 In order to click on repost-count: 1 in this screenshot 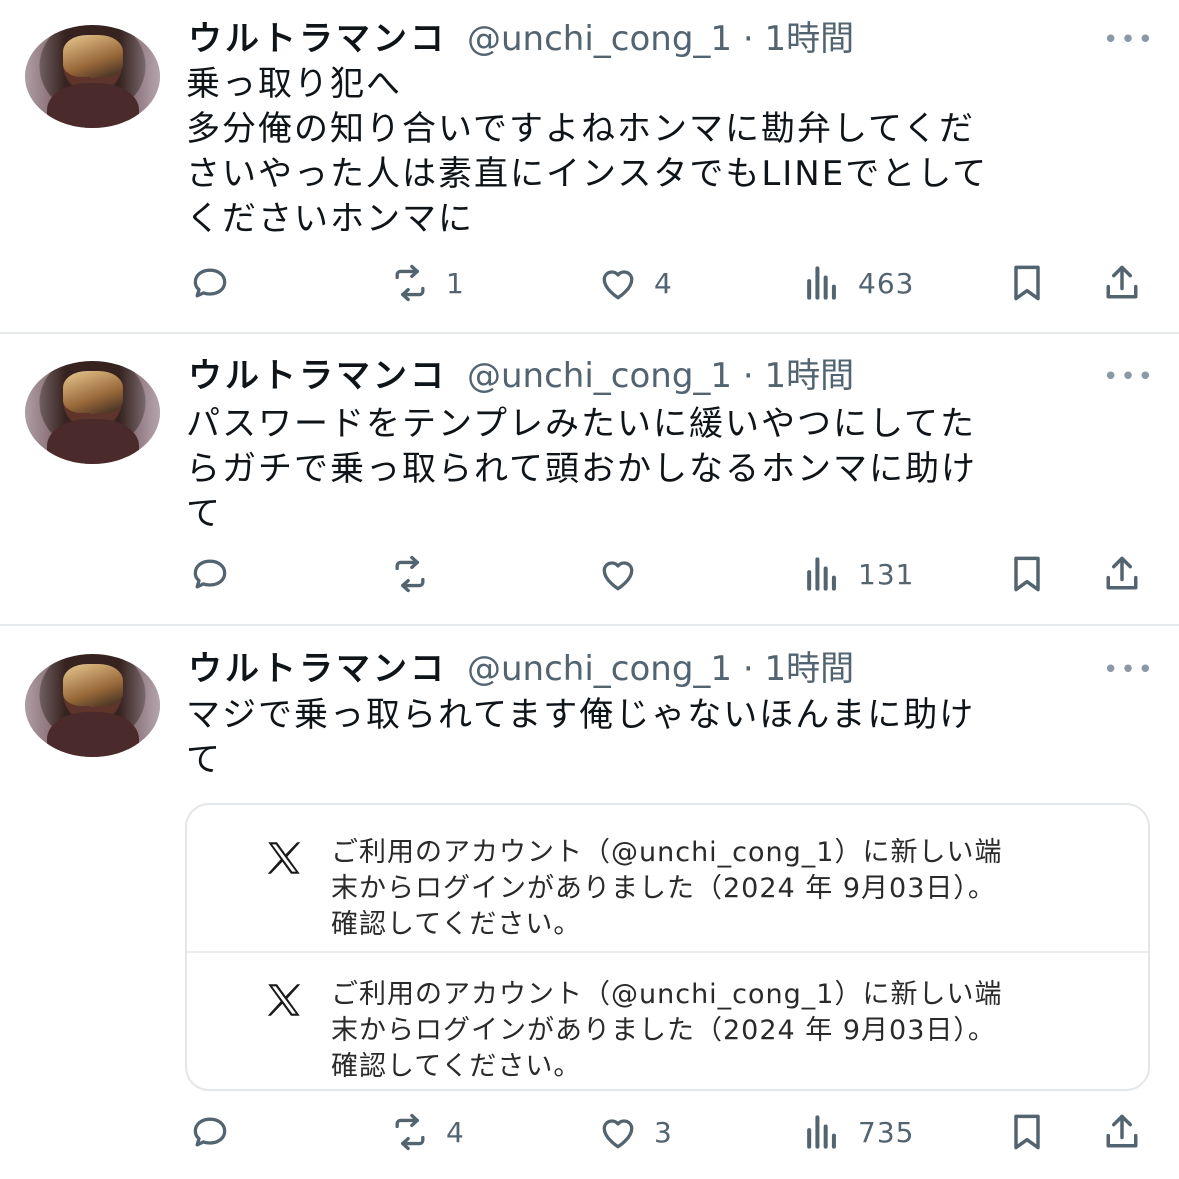, I will do `click(455, 283)`.